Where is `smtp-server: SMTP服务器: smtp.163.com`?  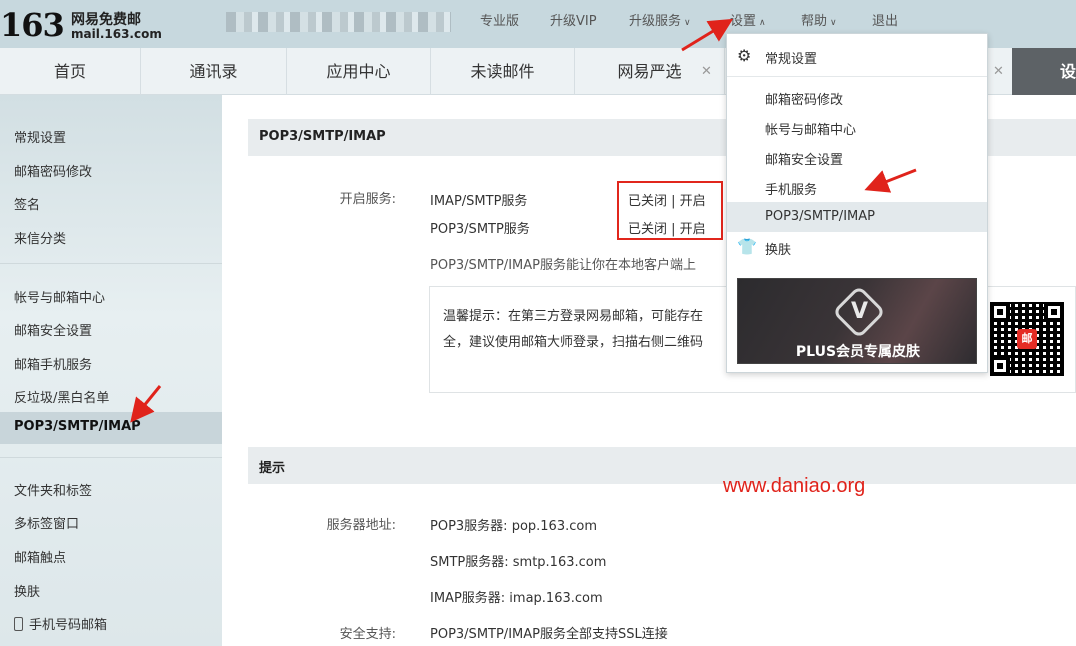
smtp-server: SMTP服务器: smtp.163.com is located at coordinates (518, 562).